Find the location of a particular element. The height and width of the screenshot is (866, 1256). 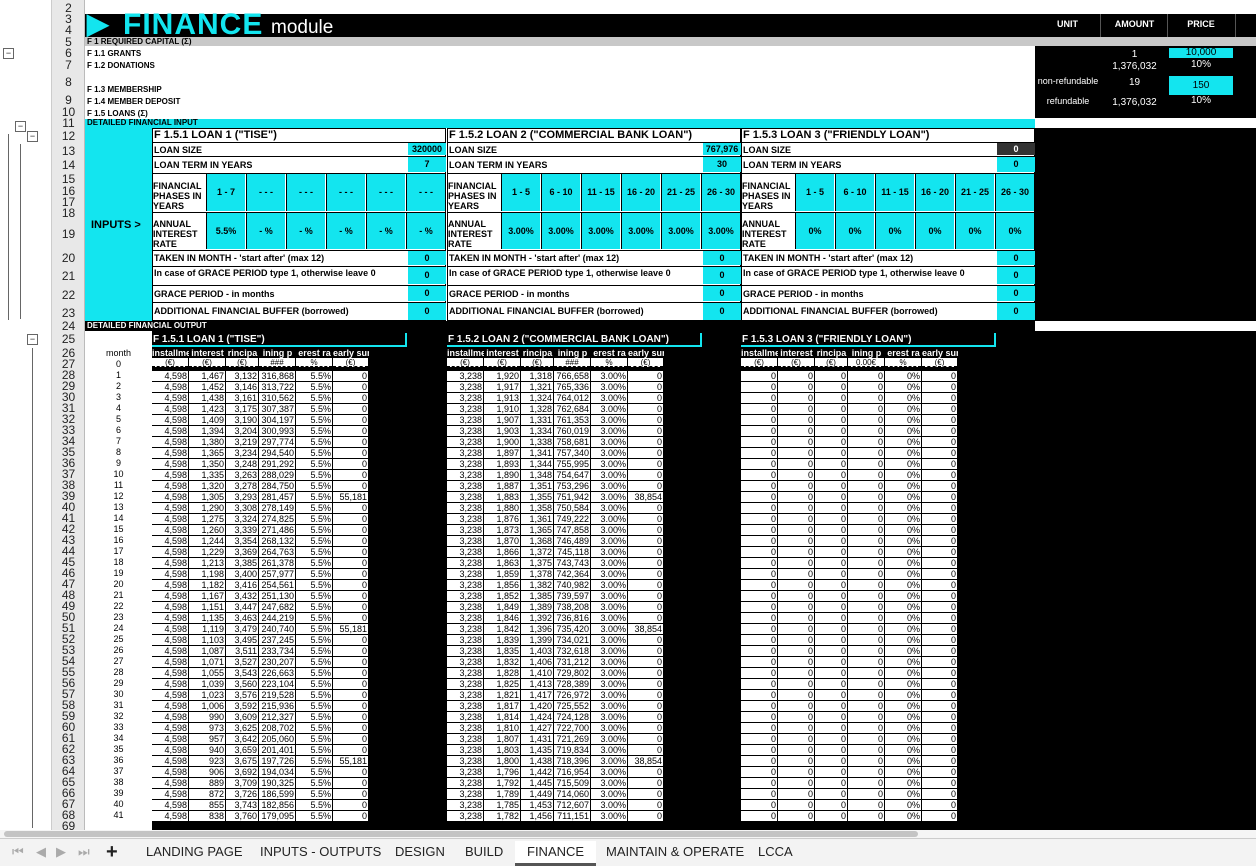

output-cell: 3.00% is located at coordinates (609, 783).